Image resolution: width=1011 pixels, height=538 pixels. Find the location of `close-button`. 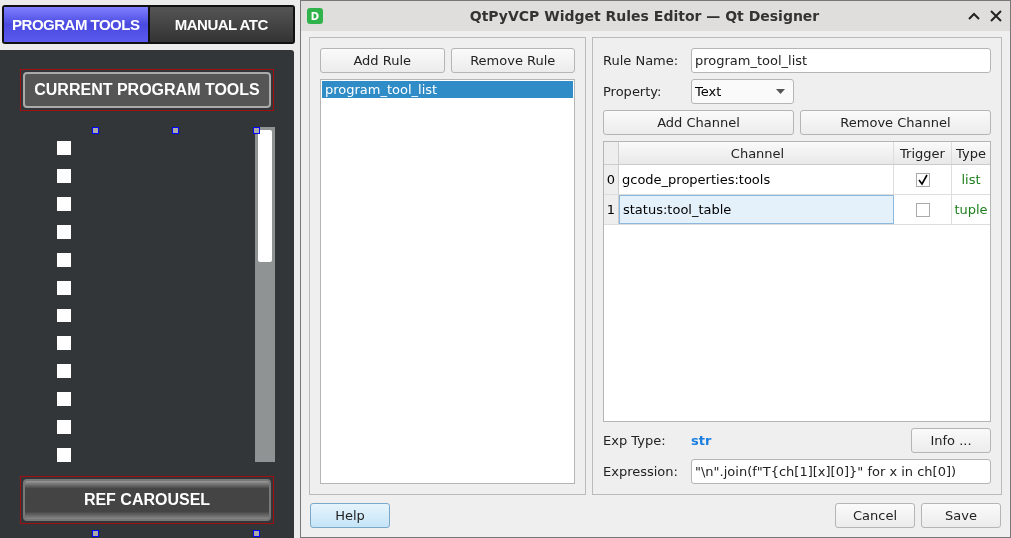

close-button is located at coordinates (996, 16).